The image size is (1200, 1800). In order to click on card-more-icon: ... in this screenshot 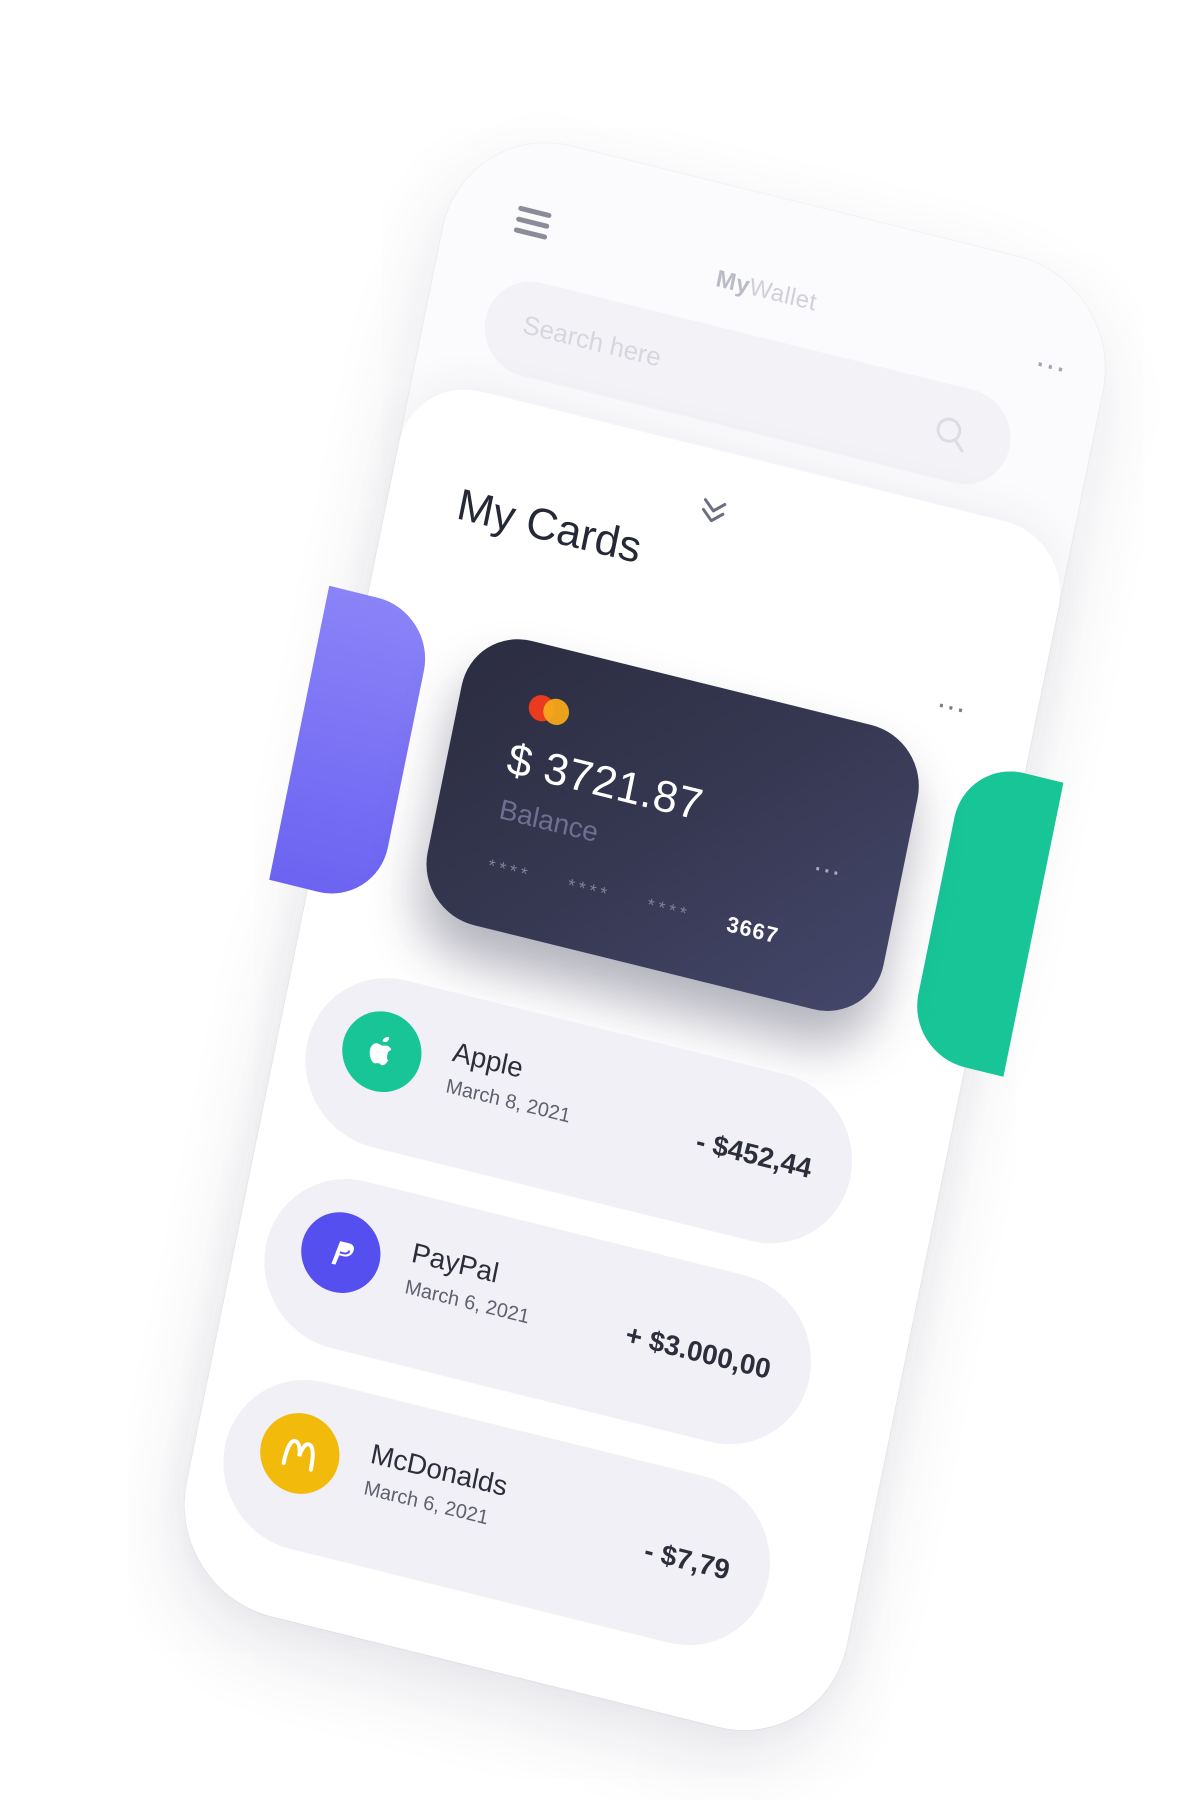, I will do `click(829, 863)`.